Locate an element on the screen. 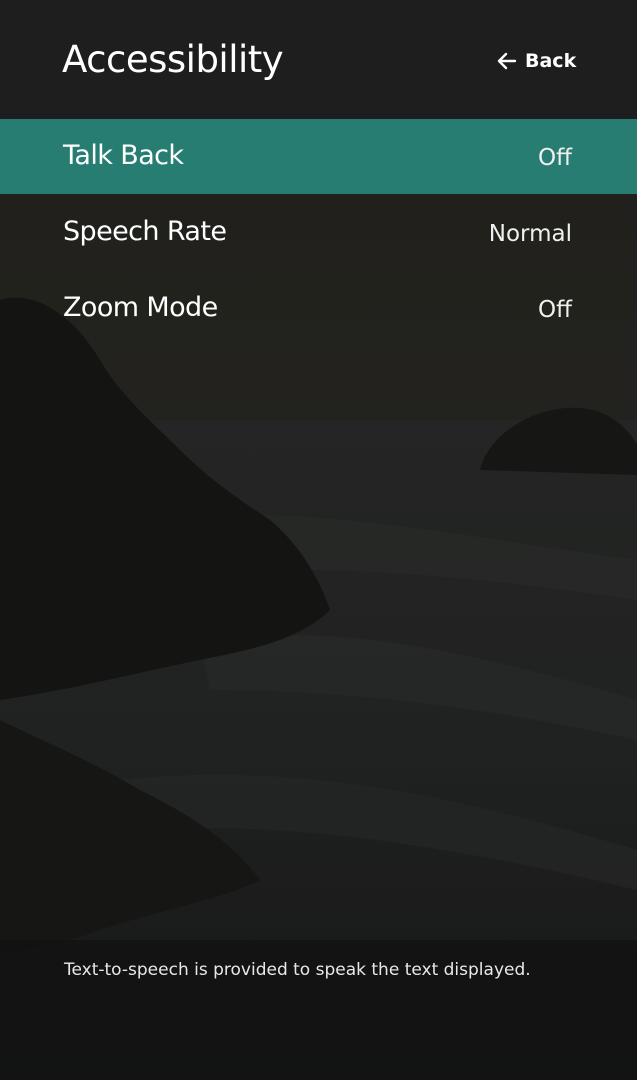 The image size is (637, 1080). menu-item-speech-rate: Speech Rate Normal is located at coordinates (318, 232).